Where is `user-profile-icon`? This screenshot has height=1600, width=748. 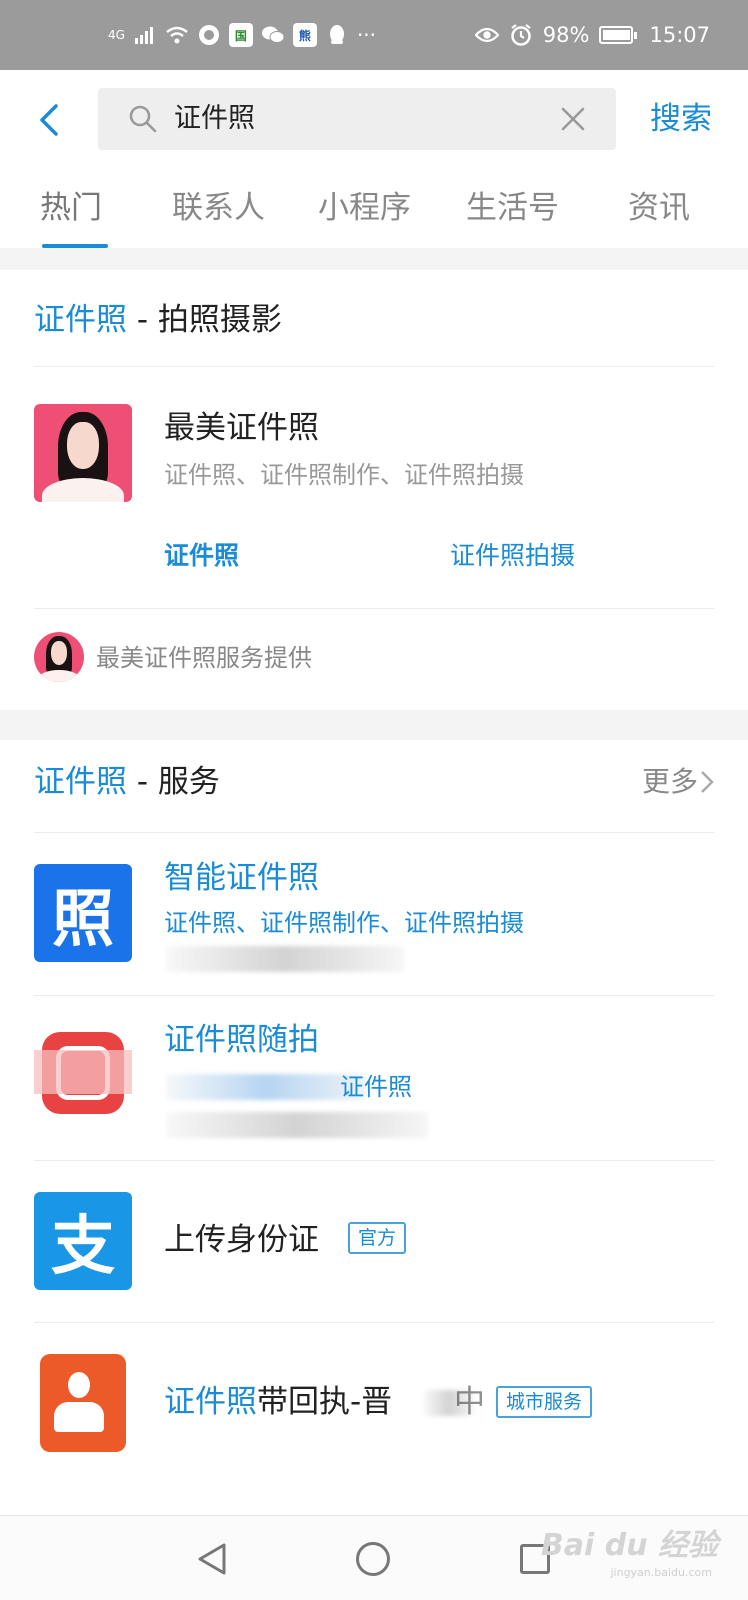
user-profile-icon is located at coordinates (83, 1403).